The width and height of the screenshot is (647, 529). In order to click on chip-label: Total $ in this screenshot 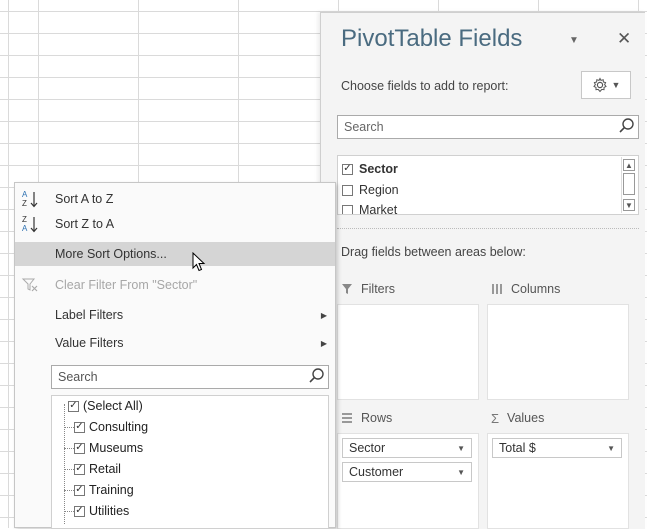, I will do `click(517, 448)`.